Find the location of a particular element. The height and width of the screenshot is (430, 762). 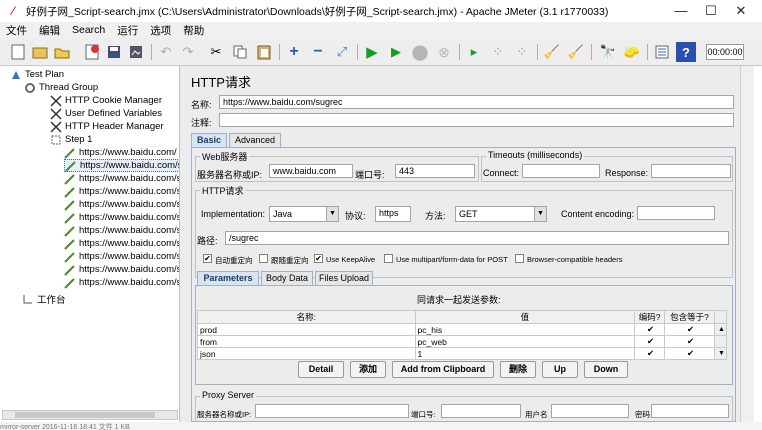

name-field: https://www.baidu.com/sugrec is located at coordinates (476, 102).